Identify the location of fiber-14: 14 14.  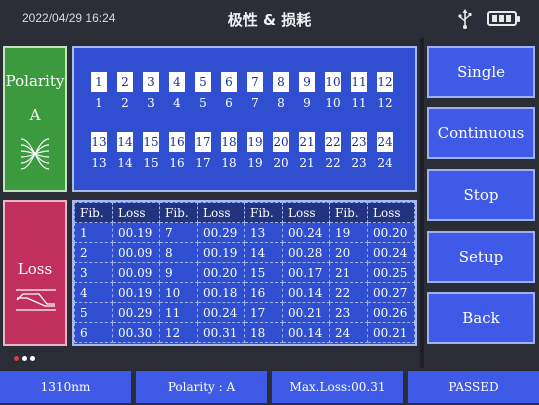
(125, 151).